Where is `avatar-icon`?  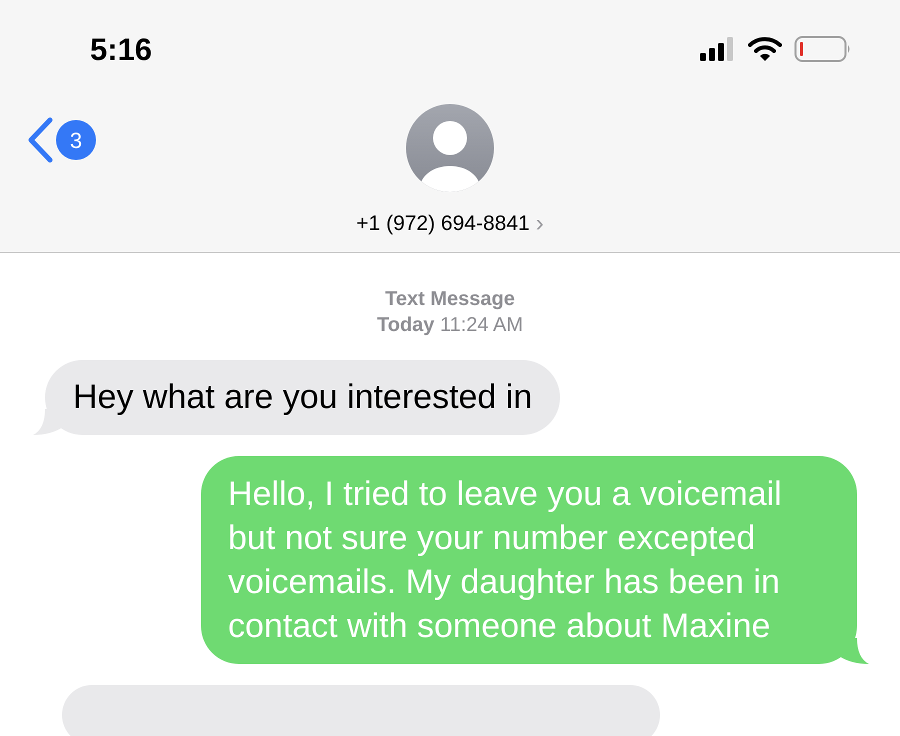
avatar-icon is located at coordinates (450, 148).